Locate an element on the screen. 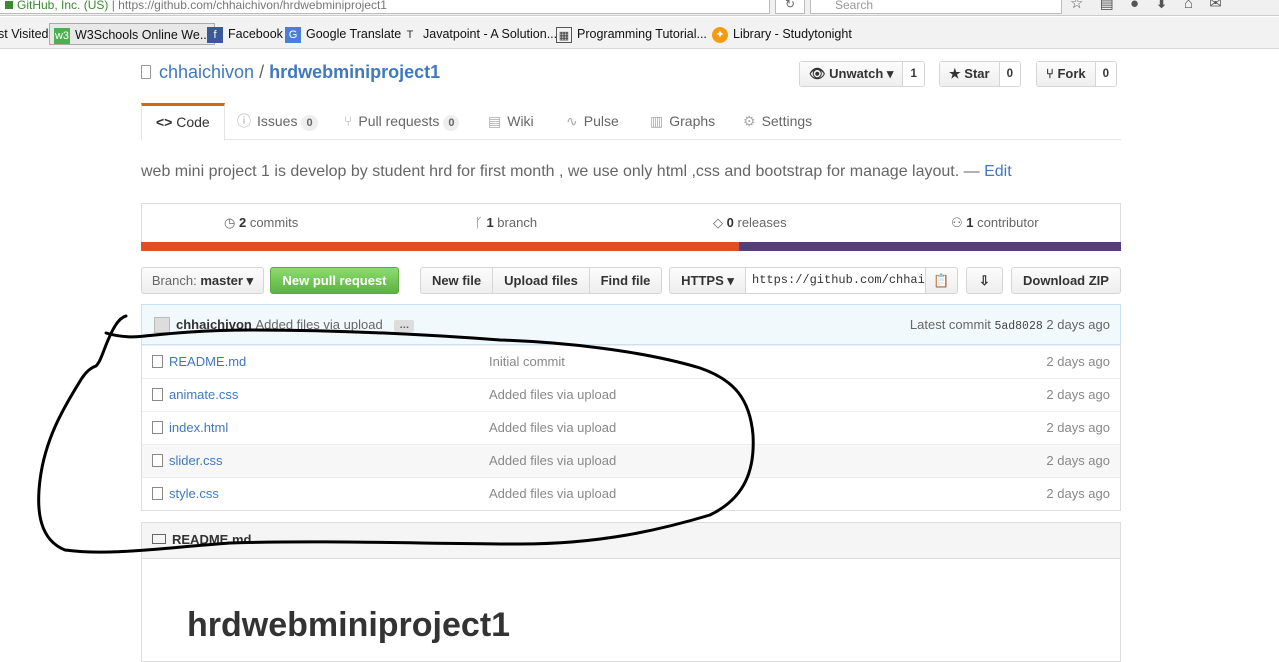 This screenshot has height=662, width=1279. commit-author-link: chhaichivon is located at coordinates (214, 324).